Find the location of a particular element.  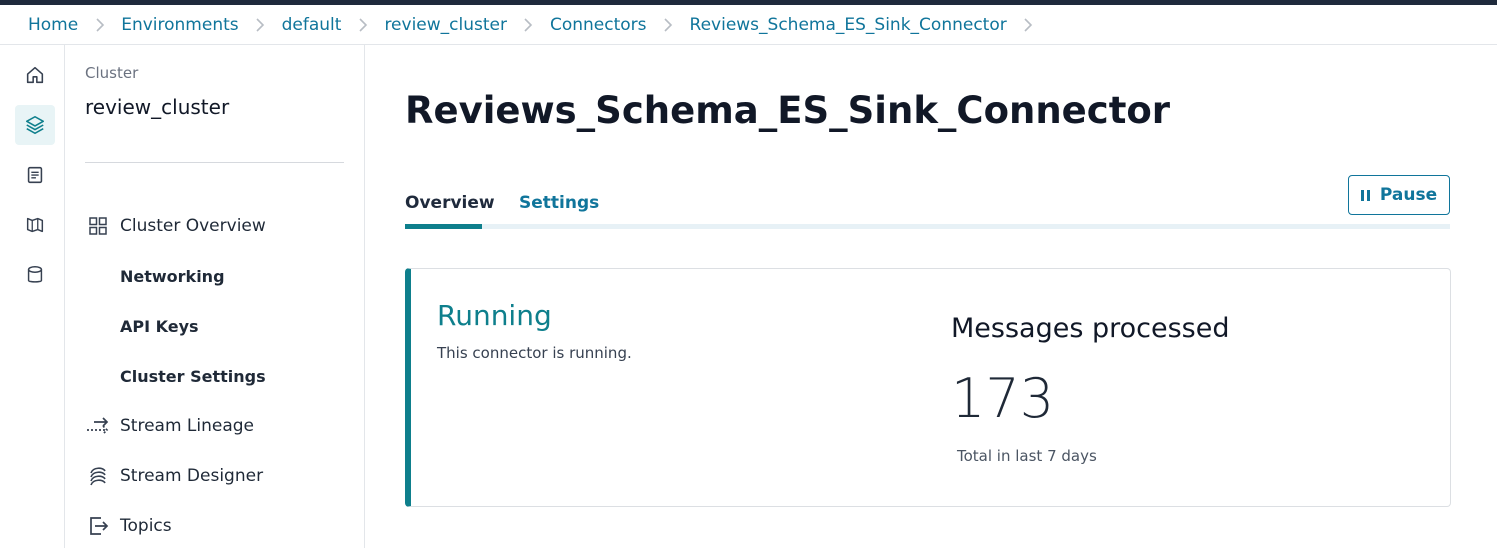

pause-button: Pause is located at coordinates (1399, 195).